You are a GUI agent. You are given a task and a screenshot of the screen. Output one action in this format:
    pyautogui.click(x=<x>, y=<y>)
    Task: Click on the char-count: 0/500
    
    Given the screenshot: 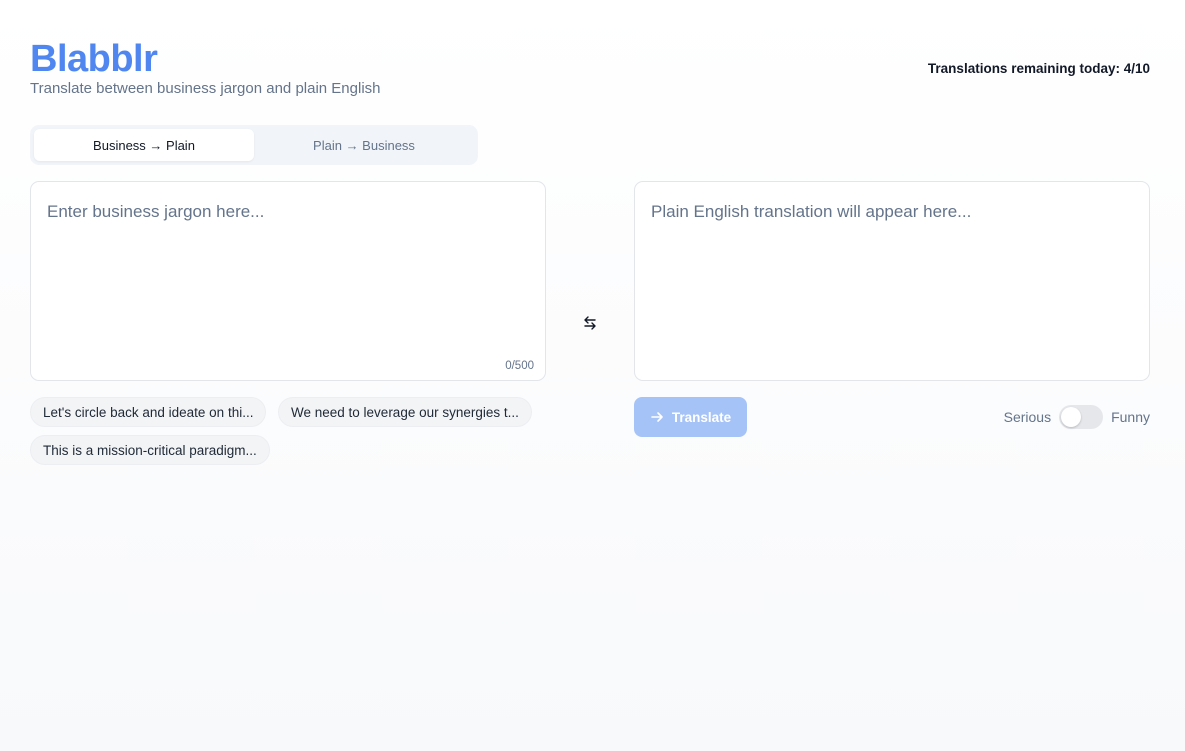 What is the action you would take?
    pyautogui.click(x=519, y=366)
    